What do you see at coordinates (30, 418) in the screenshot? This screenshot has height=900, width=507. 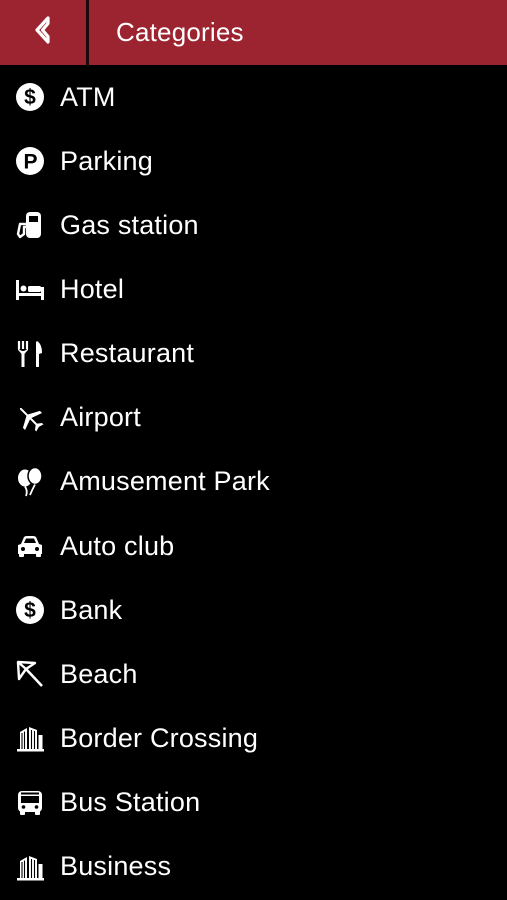 I see `airplane-icon` at bounding box center [30, 418].